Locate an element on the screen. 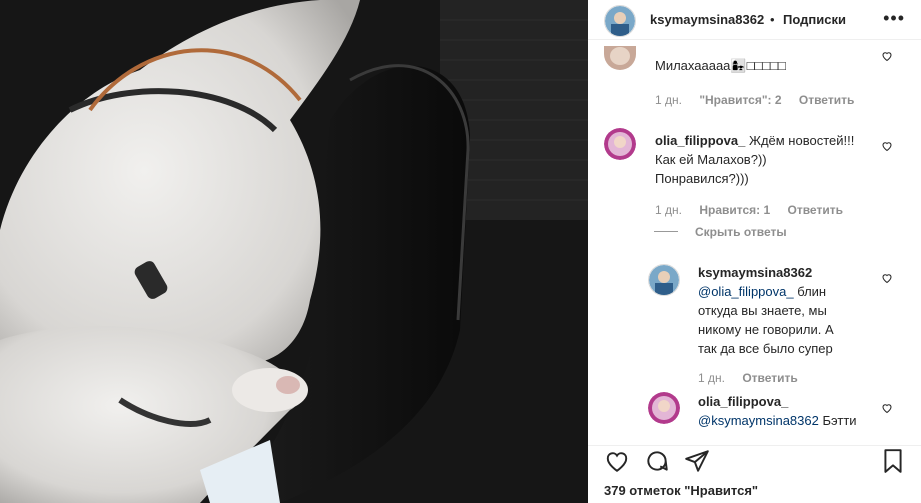  comment-likes: "Нравится": 2 is located at coordinates (740, 100).